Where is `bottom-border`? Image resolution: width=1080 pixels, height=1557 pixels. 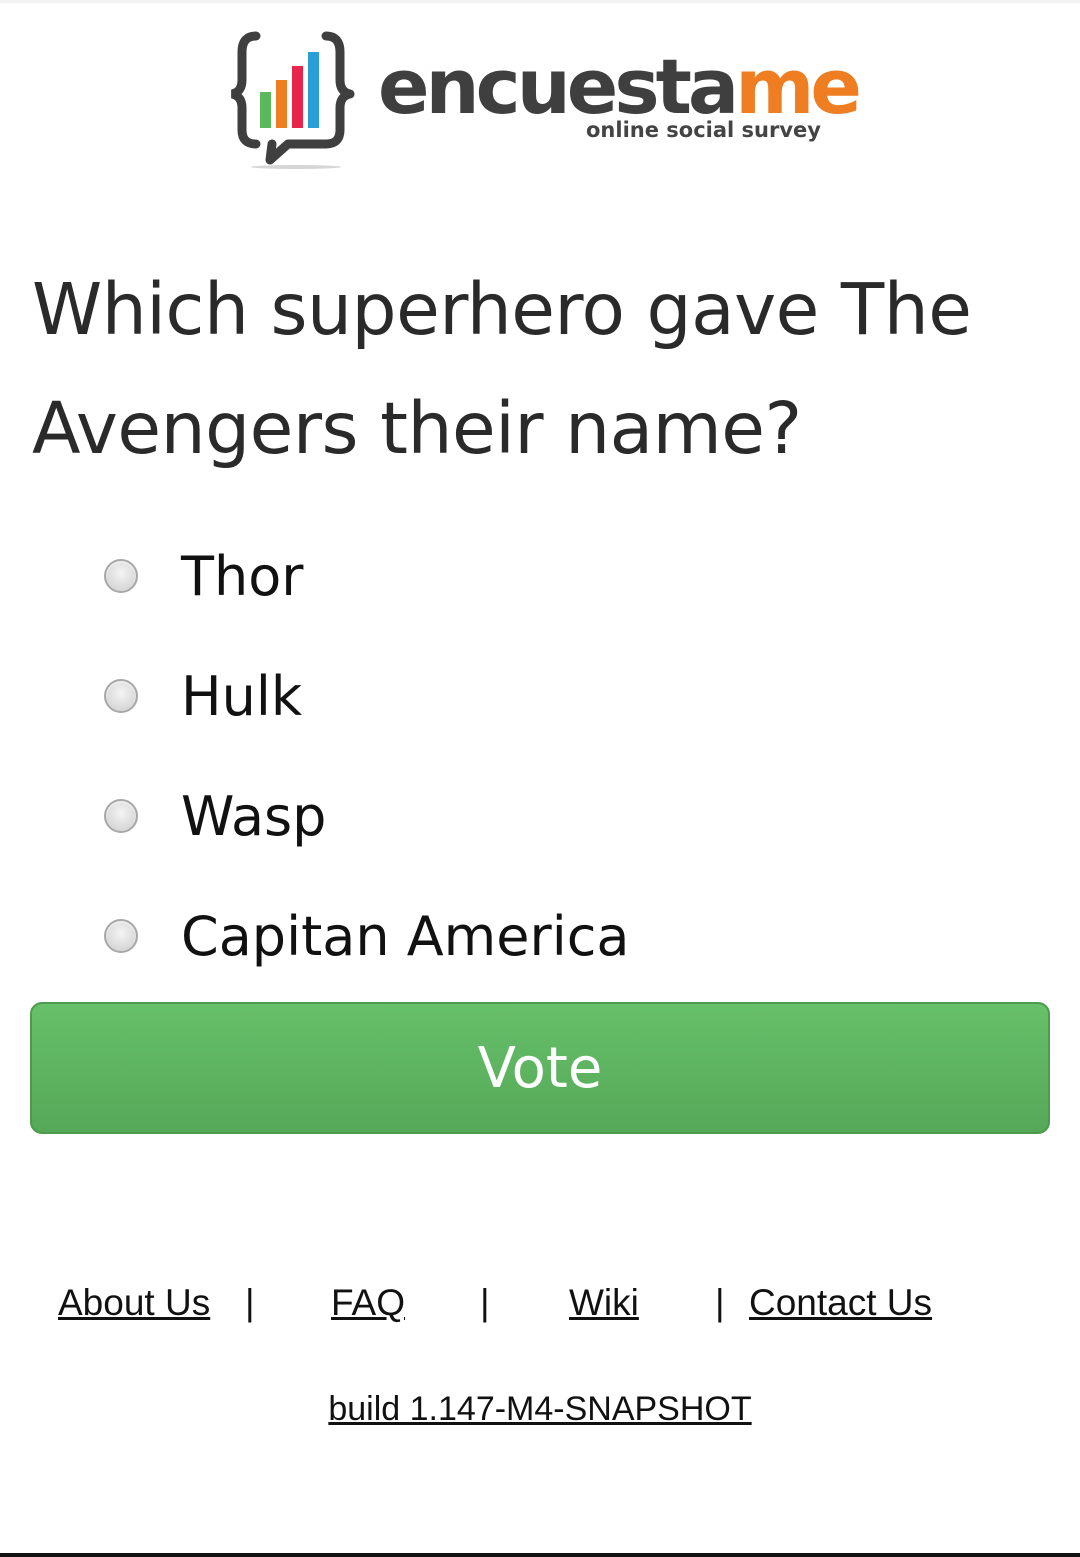 bottom-border is located at coordinates (540, 1555).